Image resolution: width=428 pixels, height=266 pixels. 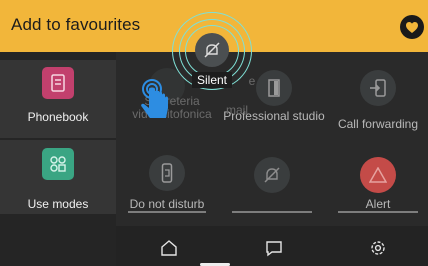 What do you see at coordinates (167, 173) in the screenshot?
I see `do-not-disturb-icon` at bounding box center [167, 173].